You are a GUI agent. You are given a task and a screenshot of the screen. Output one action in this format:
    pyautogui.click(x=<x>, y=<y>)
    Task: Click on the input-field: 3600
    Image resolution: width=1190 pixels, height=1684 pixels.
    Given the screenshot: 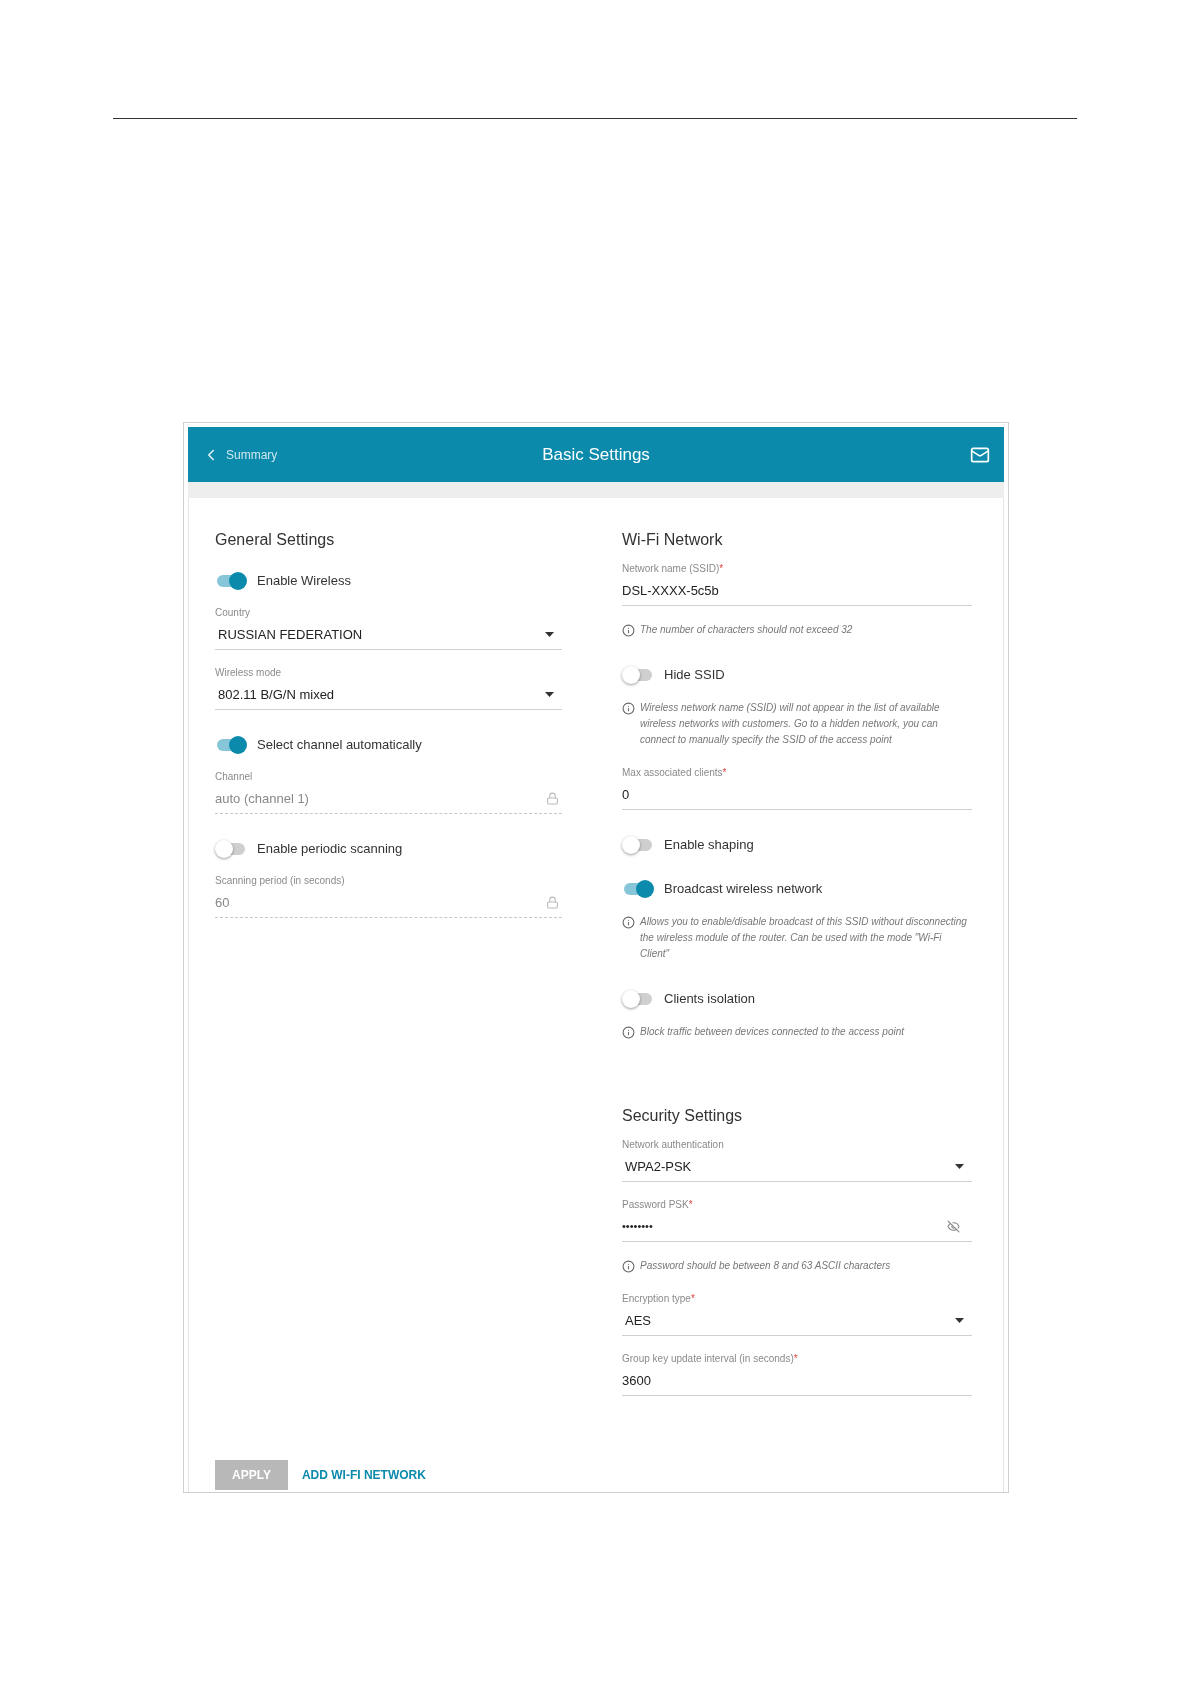 What is the action you would take?
    pyautogui.click(x=797, y=1381)
    